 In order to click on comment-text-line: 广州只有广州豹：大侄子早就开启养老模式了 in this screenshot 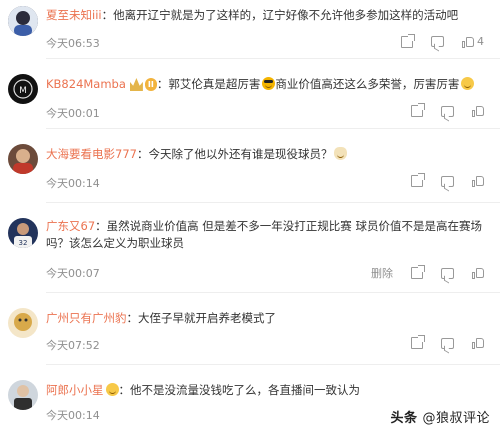, I will do `click(161, 318)`.